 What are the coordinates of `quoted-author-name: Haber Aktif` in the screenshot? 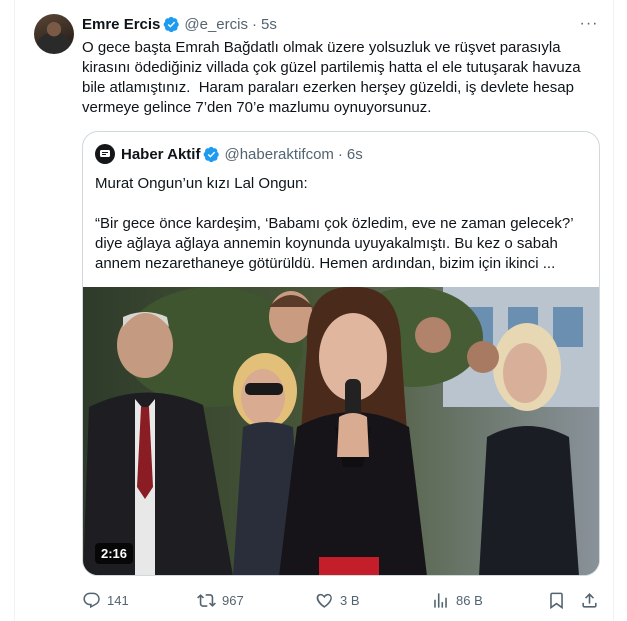 It's located at (160, 154).